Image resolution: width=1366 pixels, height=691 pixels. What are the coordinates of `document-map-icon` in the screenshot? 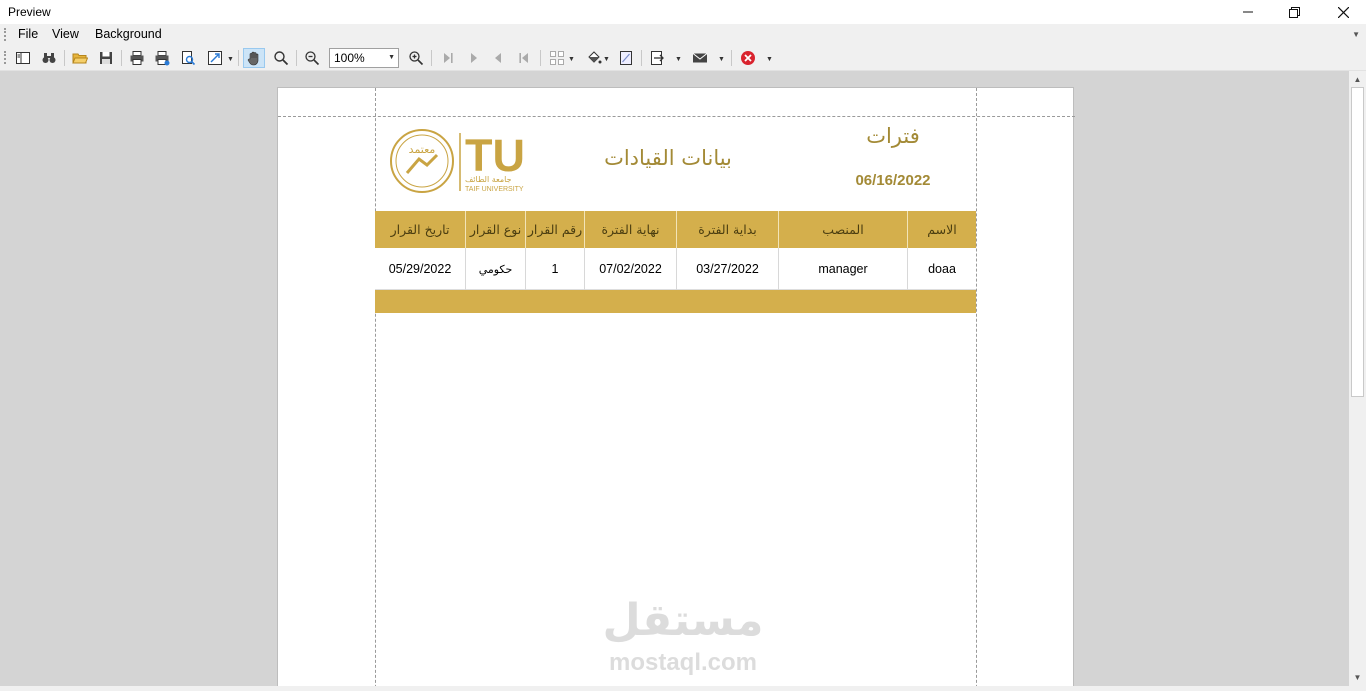 It's located at (23, 58).